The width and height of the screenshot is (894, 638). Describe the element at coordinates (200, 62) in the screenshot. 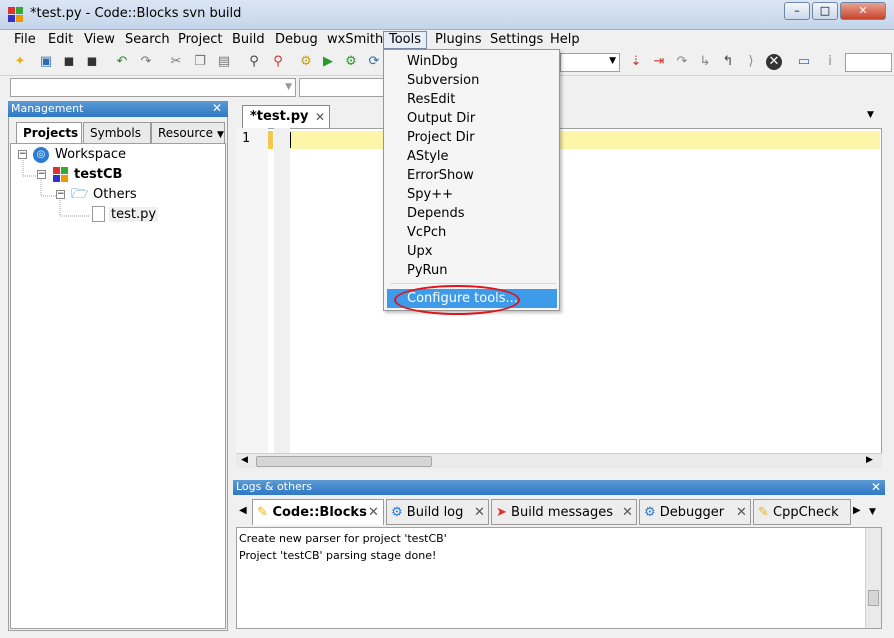

I see `copy-icon: ❐` at that location.